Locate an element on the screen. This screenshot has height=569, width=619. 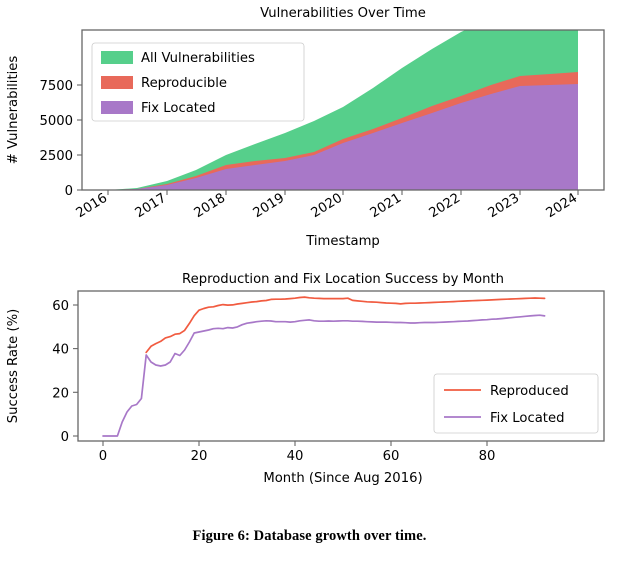
top-legend-swatch-all-vulnerabilities is located at coordinates (117, 57).